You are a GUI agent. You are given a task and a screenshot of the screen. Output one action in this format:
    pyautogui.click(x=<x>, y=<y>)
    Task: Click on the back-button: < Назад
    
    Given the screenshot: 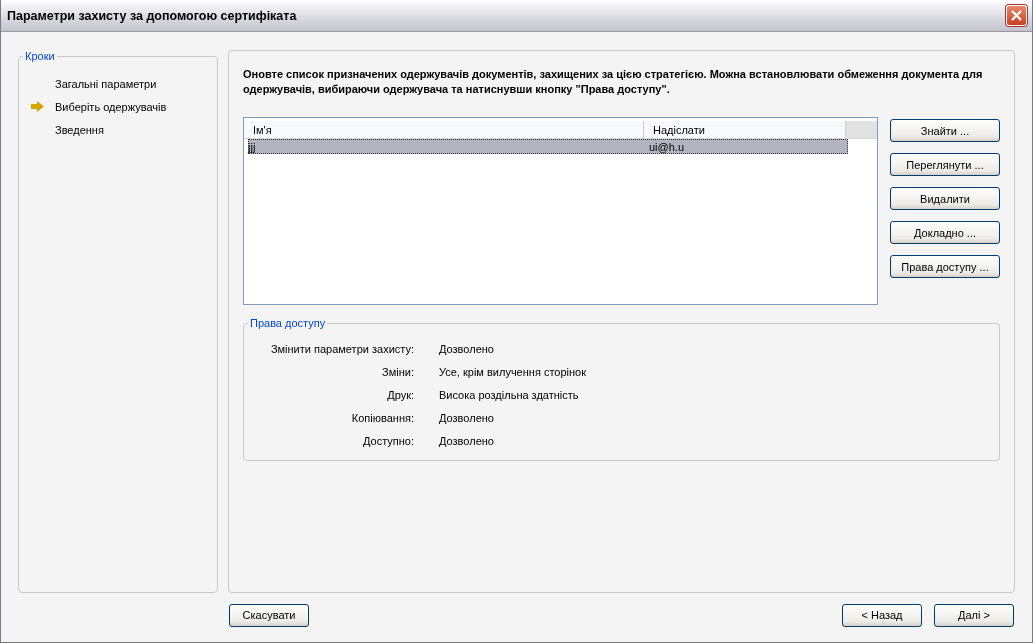 What is the action you would take?
    pyautogui.click(x=882, y=615)
    